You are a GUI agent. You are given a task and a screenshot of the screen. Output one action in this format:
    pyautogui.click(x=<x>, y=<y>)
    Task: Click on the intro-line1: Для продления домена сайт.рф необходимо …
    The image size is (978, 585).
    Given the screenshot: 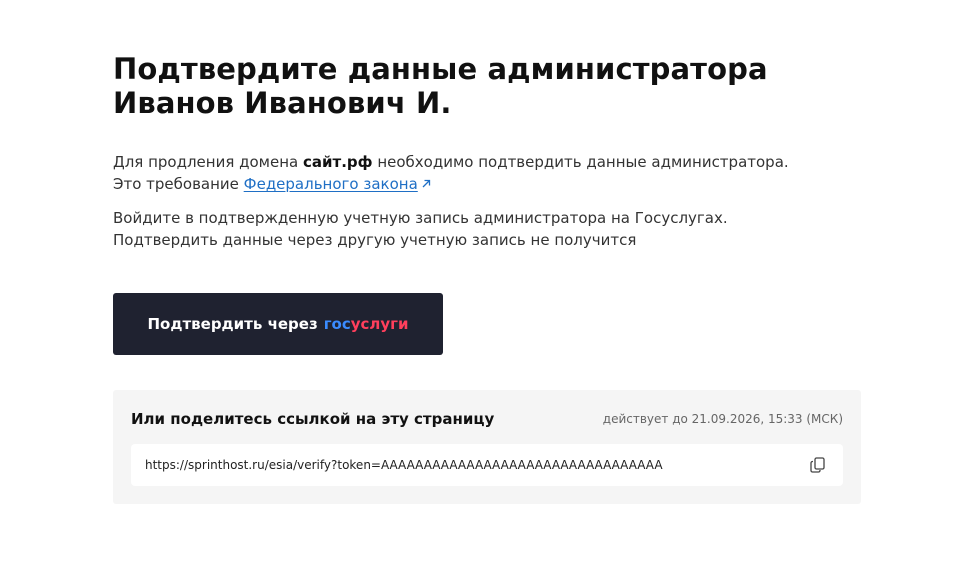 What is the action you would take?
    pyautogui.click(x=487, y=162)
    